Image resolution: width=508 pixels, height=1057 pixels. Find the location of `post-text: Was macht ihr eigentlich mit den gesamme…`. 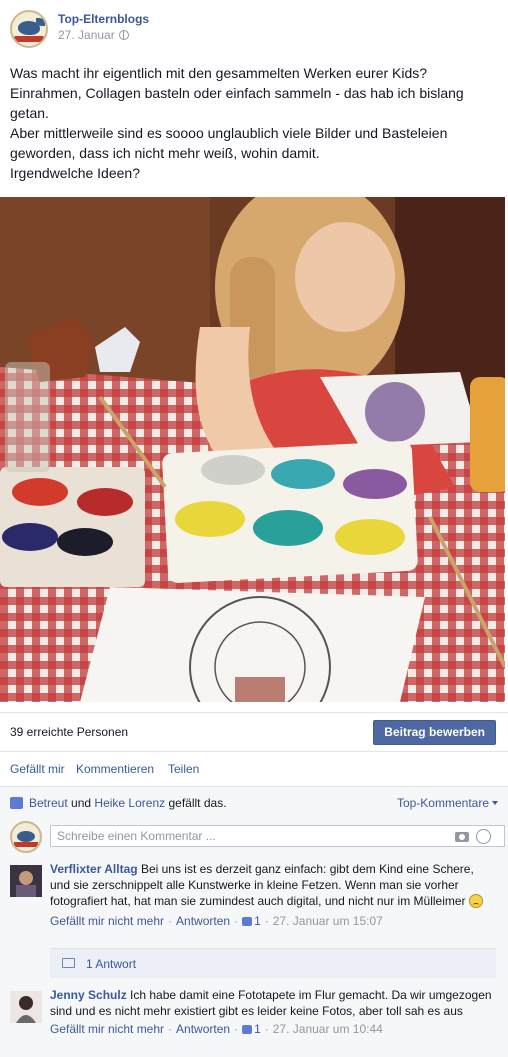

post-text: Was macht ihr eigentlich mit den gesamme… is located at coordinates (250, 123).